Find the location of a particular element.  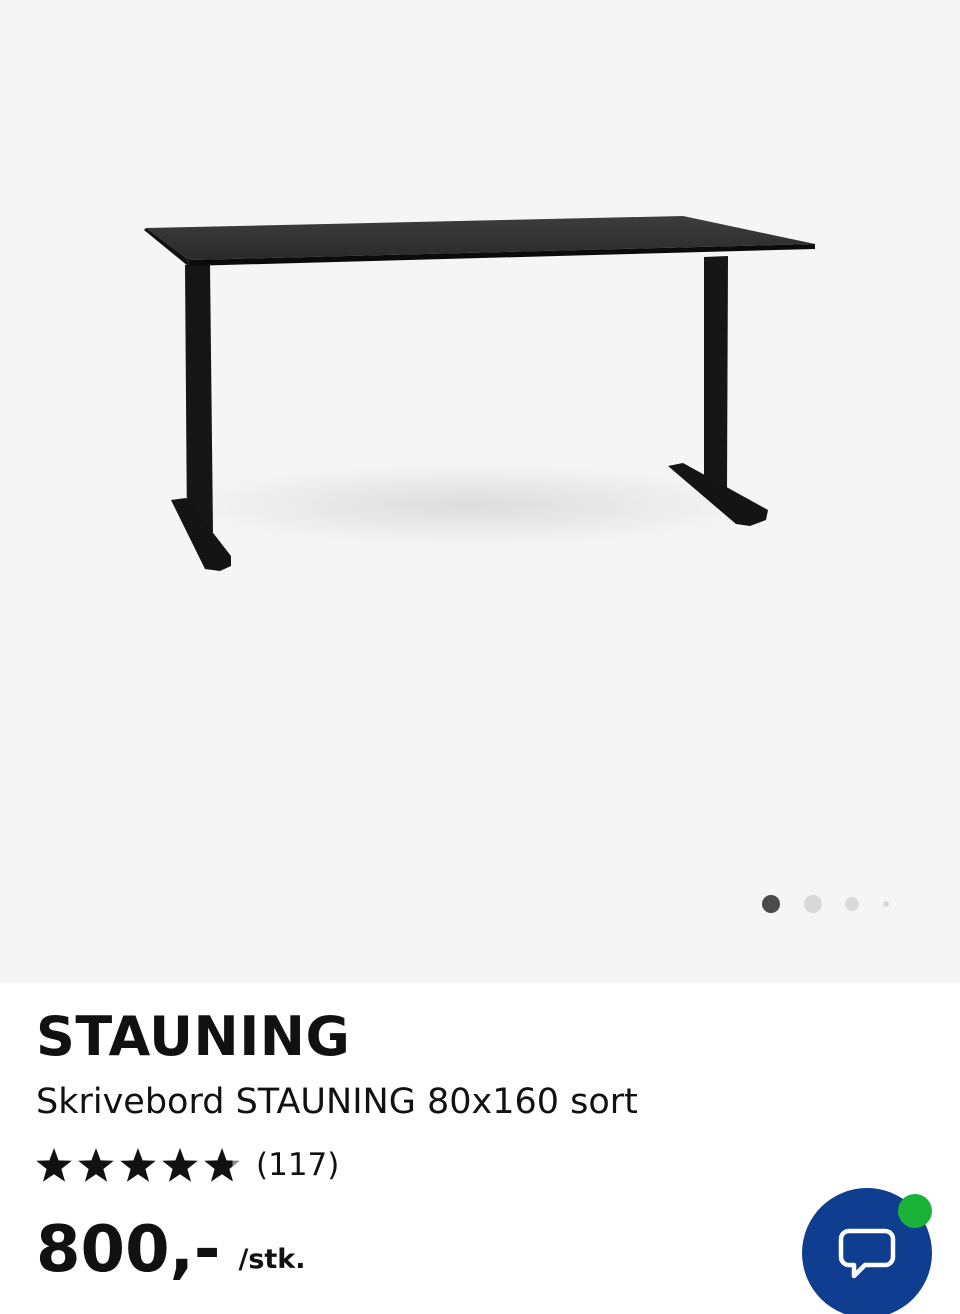

product-rating: (117) is located at coordinates (187, 1165).